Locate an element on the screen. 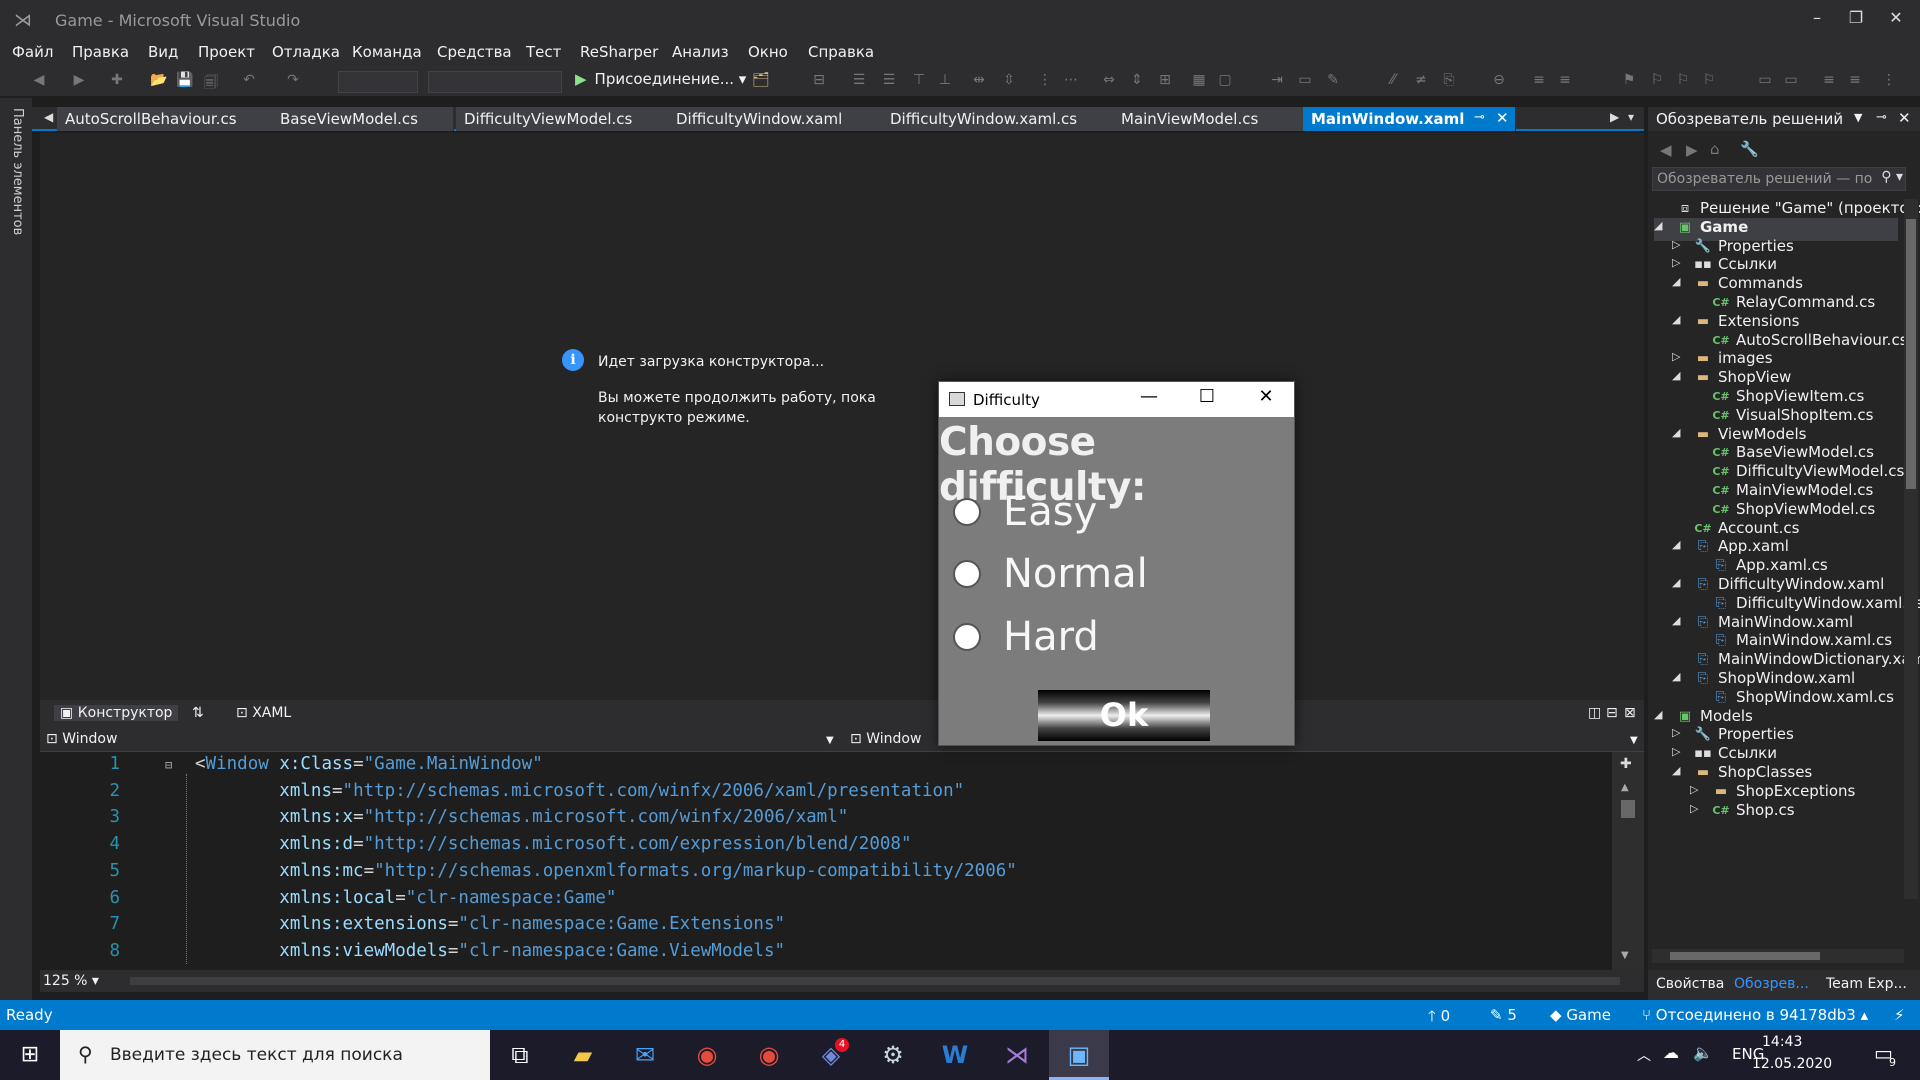 The width and height of the screenshot is (1920, 1080). bookmark-next-icon: ⚐ is located at coordinates (1683, 81).